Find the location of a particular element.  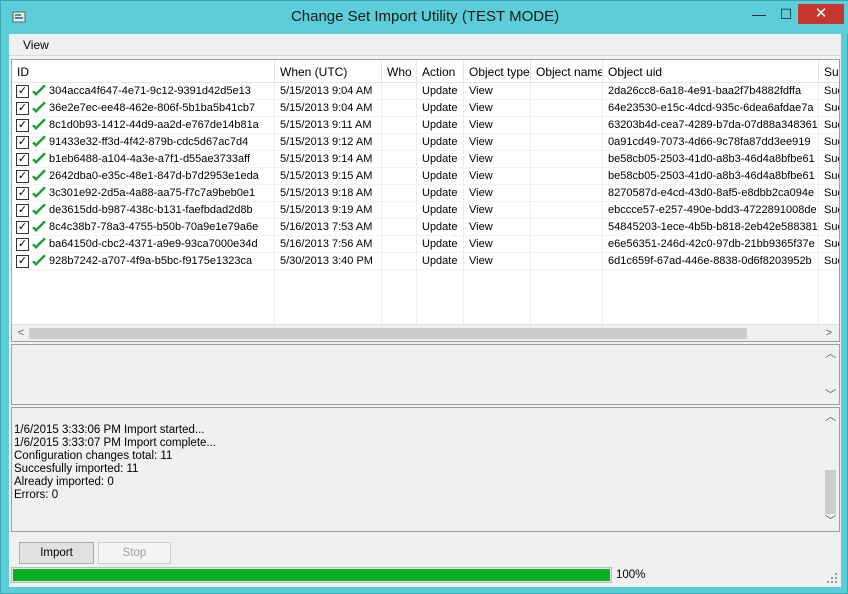

import-button: Import is located at coordinates (56, 553).